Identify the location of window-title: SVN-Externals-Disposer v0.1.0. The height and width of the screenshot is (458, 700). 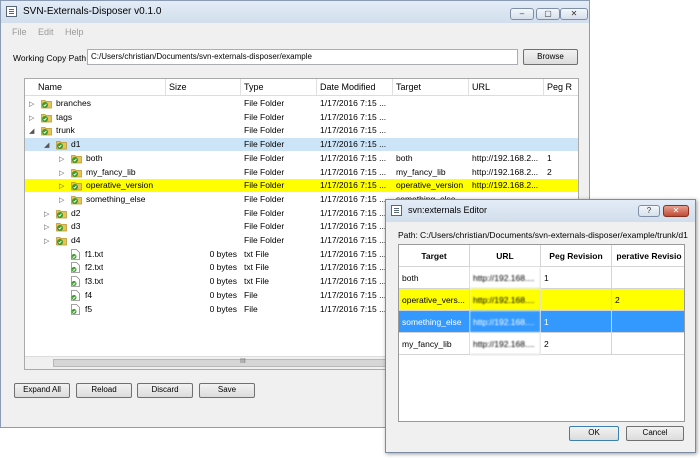
(92, 11).